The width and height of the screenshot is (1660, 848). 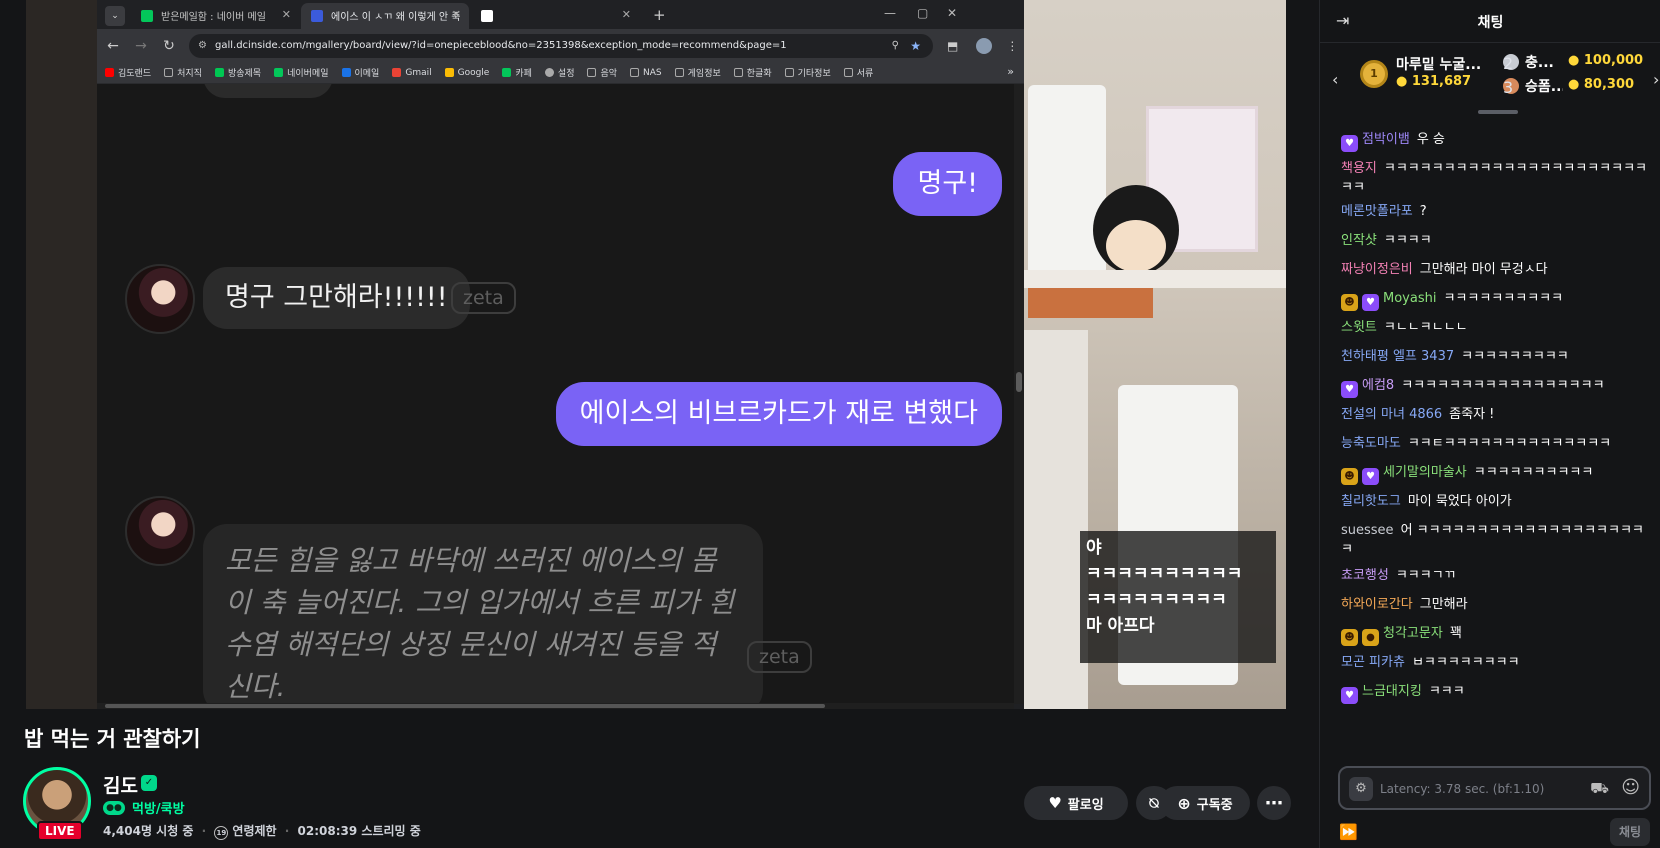 What do you see at coordinates (1630, 787) in the screenshot?
I see `emoji-icon: ☺` at bounding box center [1630, 787].